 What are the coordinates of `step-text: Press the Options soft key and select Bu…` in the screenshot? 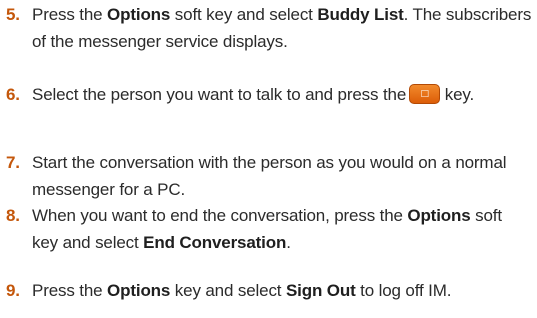 It's located at (282, 28).